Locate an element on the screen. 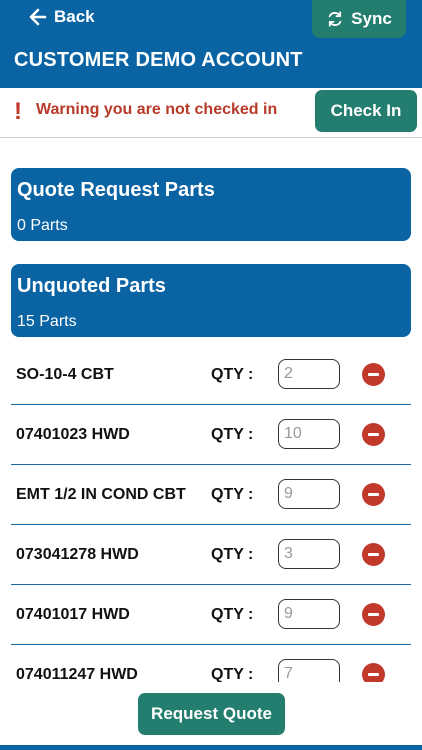 The height and width of the screenshot is (750, 422). qty-input: 10 is located at coordinates (309, 434).